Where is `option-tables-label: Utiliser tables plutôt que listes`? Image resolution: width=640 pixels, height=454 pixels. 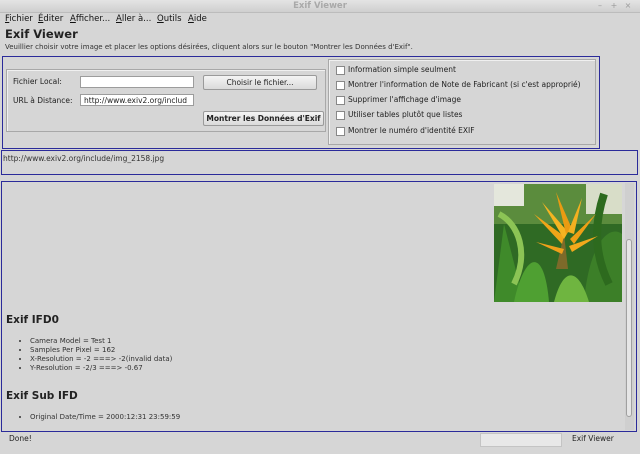
option-tables-label: Utiliser tables plutôt que listes is located at coordinates (405, 114).